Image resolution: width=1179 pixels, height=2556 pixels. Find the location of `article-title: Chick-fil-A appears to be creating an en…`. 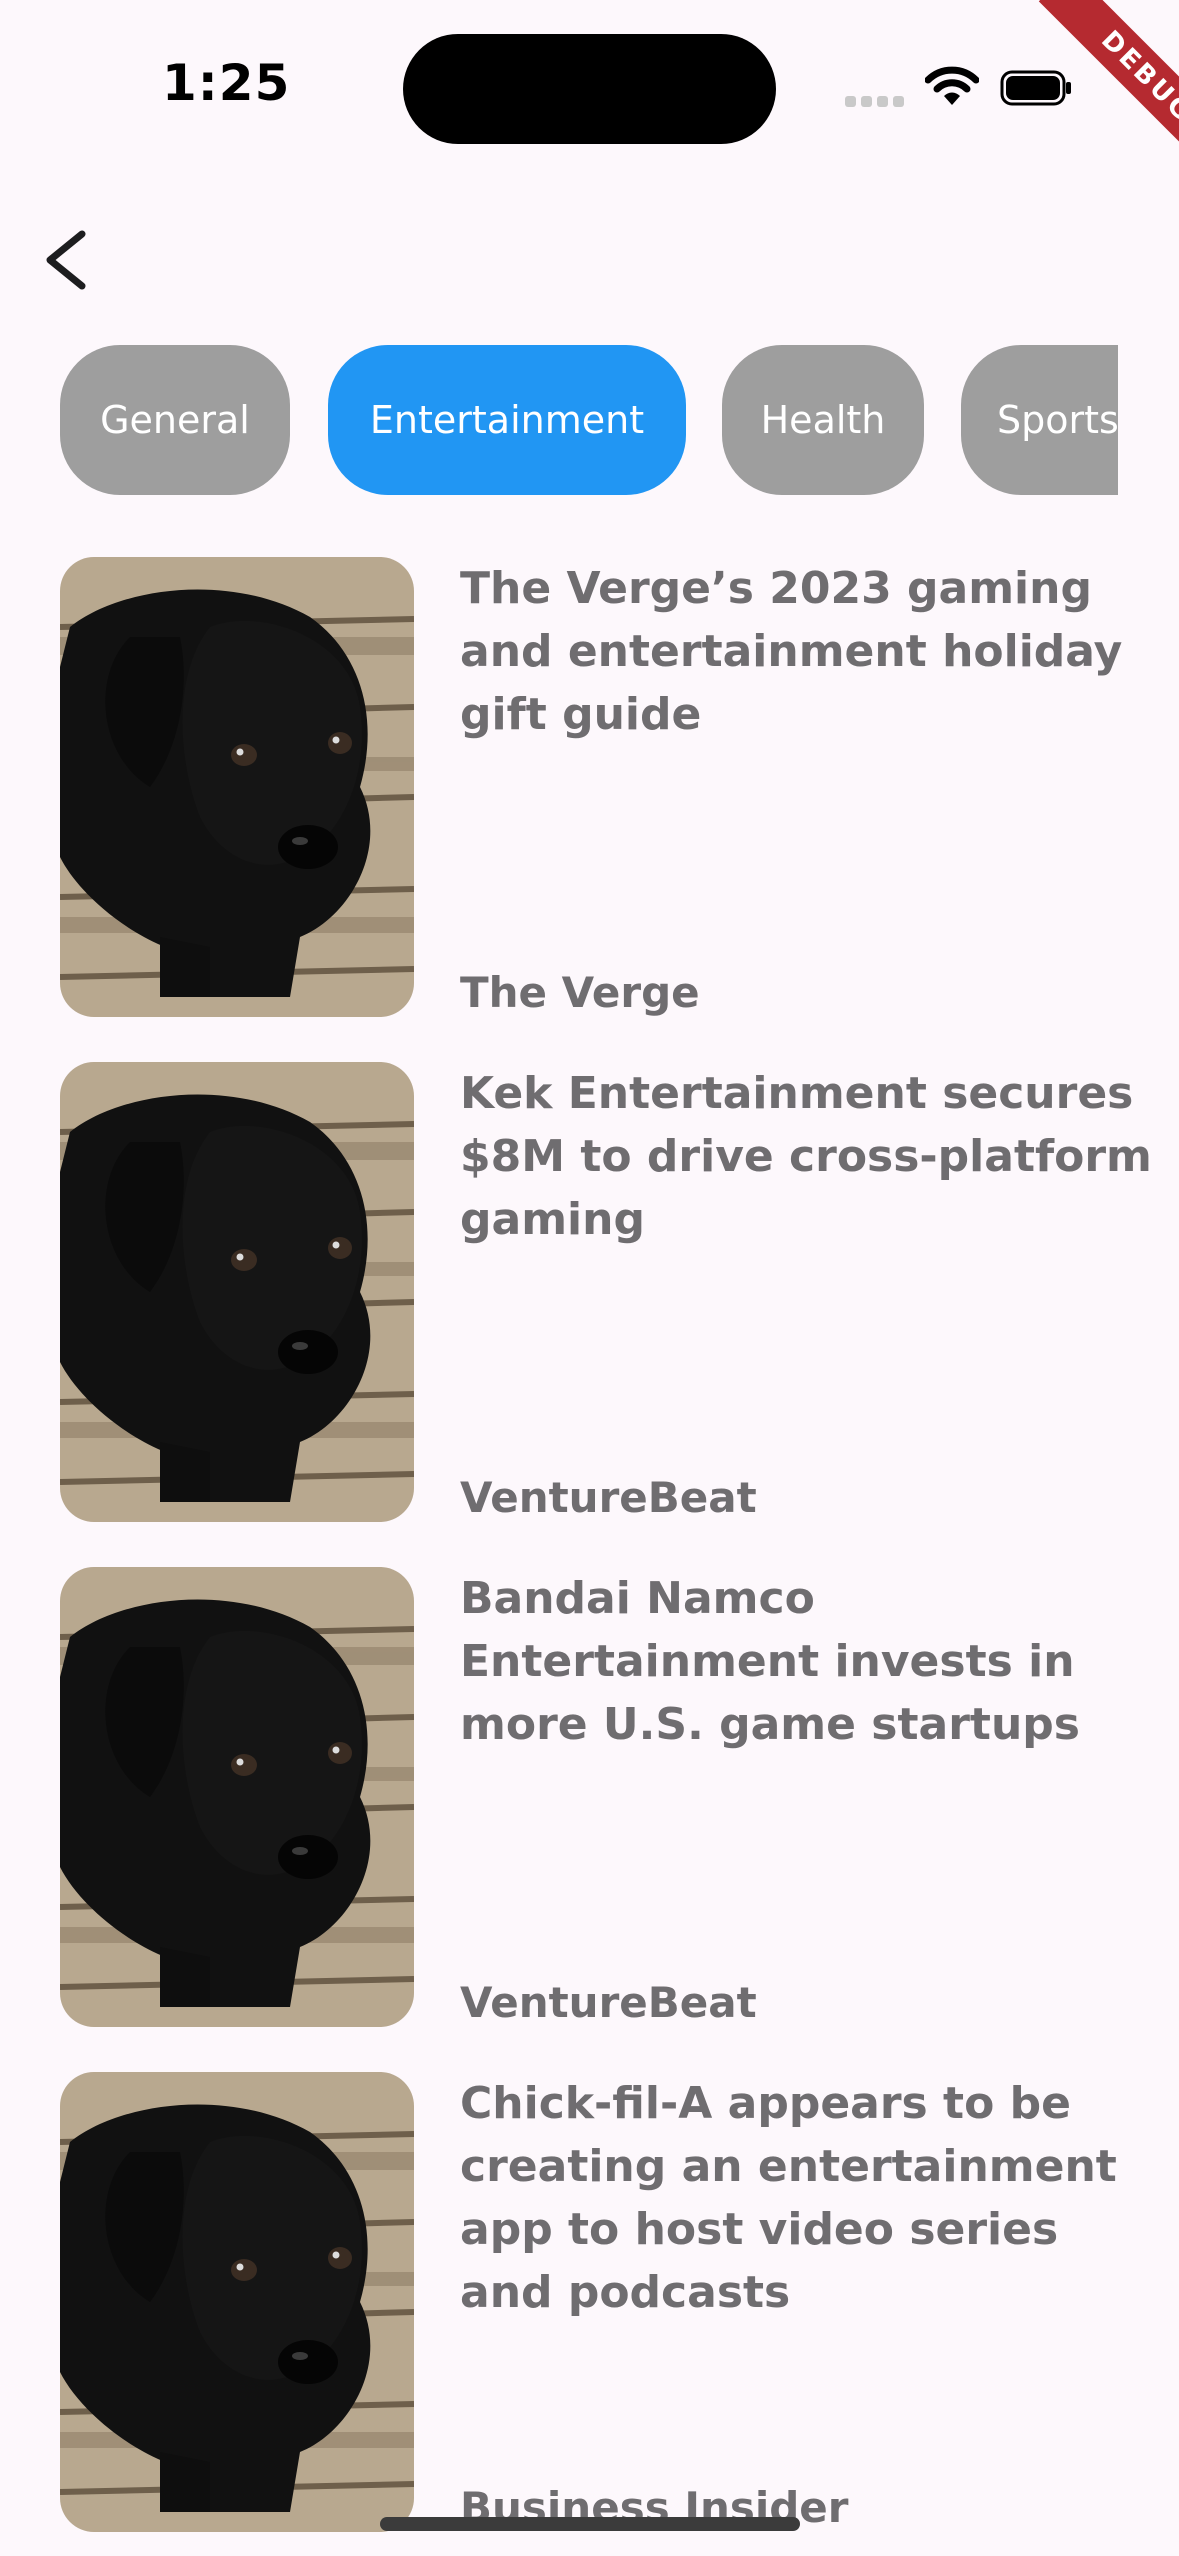

article-title: Chick-fil-A appears to be creating an en… is located at coordinates (788, 2198).